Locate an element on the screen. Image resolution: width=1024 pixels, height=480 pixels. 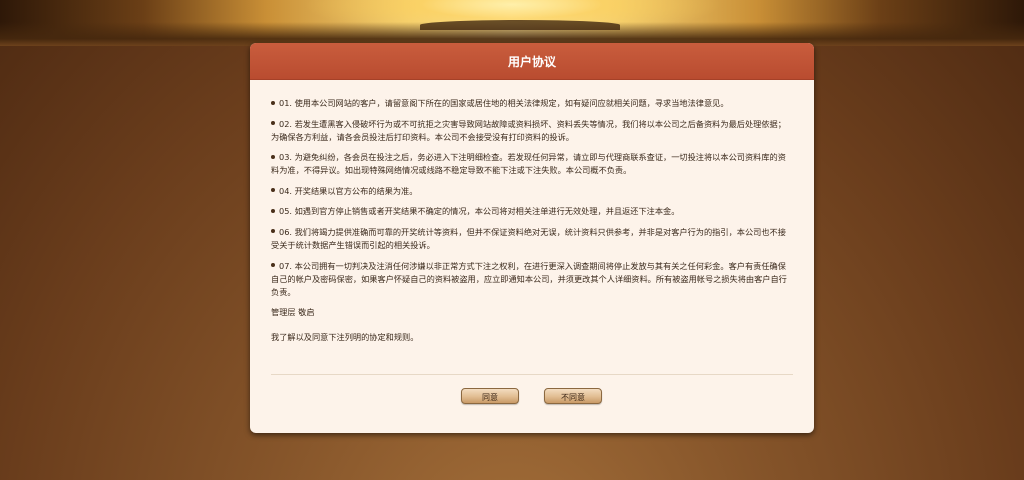
agree-button: 同意 is located at coordinates (490, 396).